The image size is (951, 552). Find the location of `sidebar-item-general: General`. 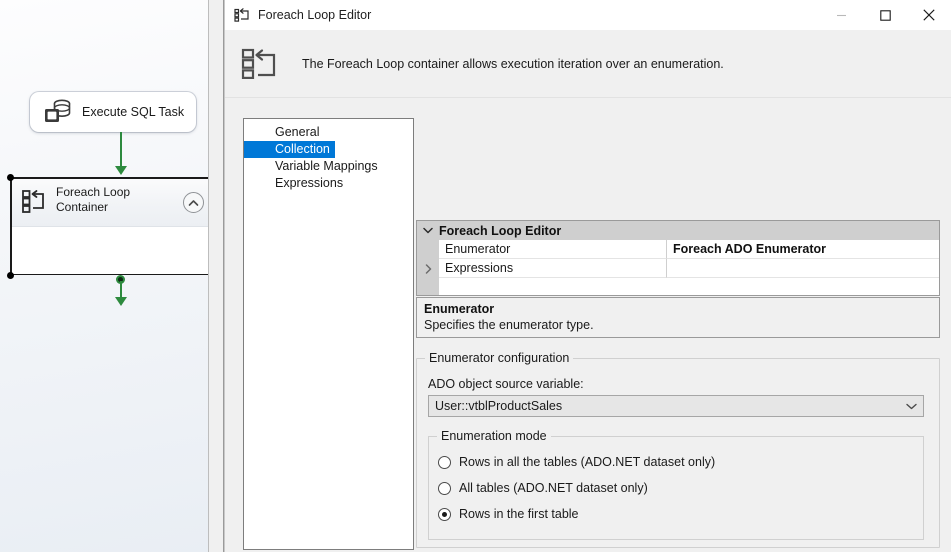

sidebar-item-general: General is located at coordinates (328, 132).